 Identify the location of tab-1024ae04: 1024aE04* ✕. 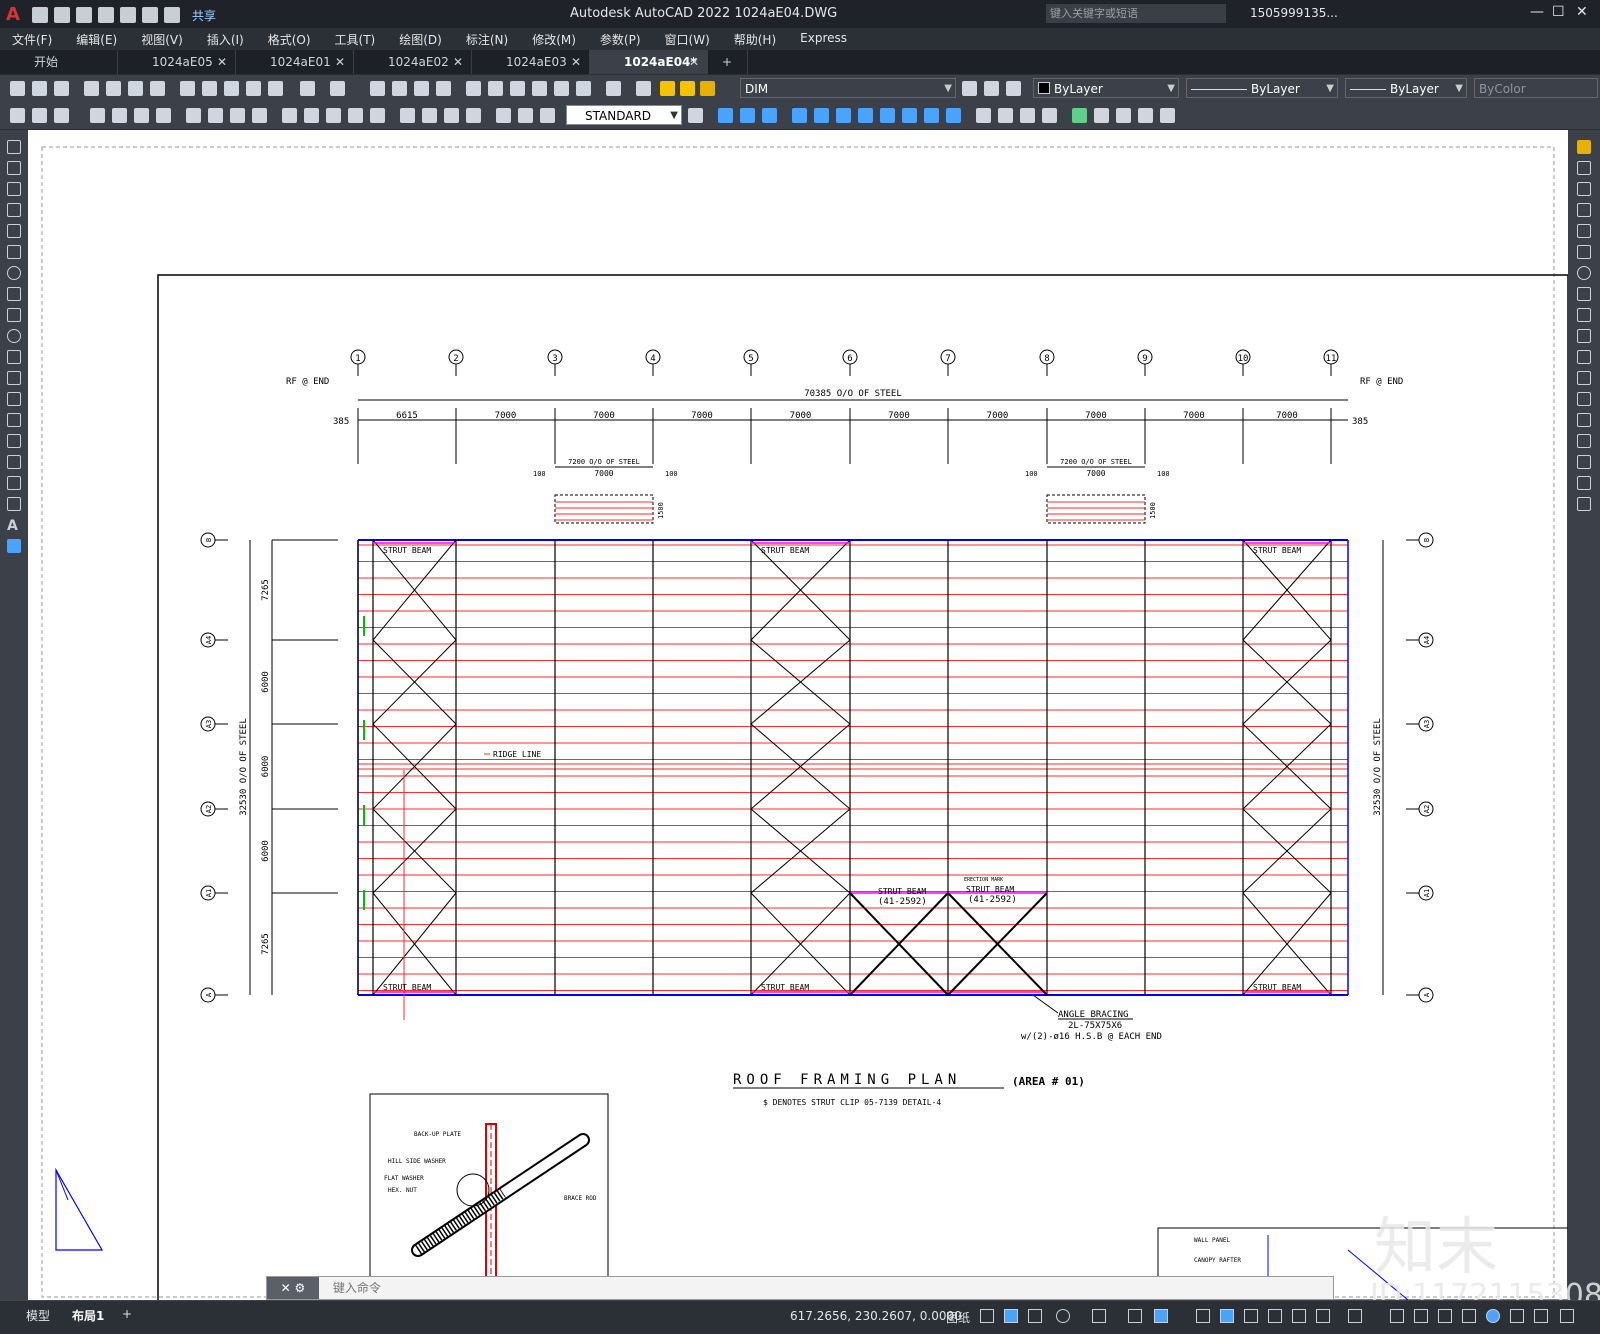
(649, 62).